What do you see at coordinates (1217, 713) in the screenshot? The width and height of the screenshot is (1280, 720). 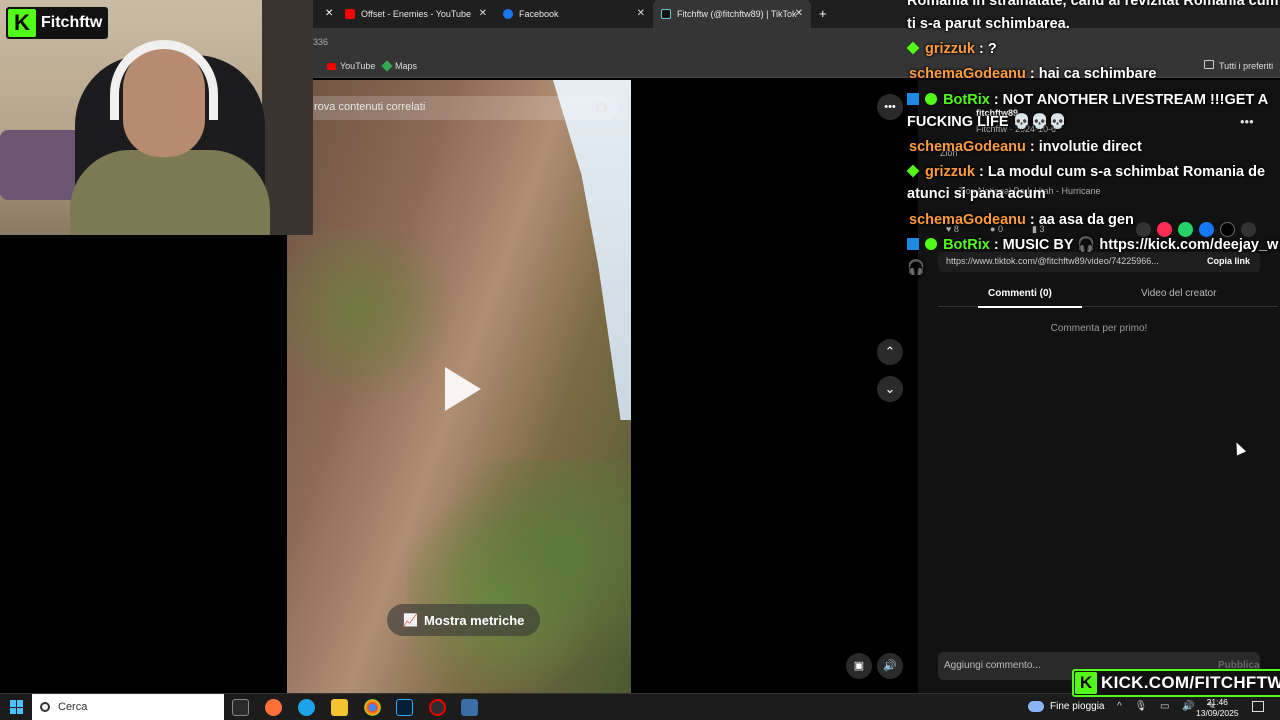 I see `clock-date: 13/09/2025` at bounding box center [1217, 713].